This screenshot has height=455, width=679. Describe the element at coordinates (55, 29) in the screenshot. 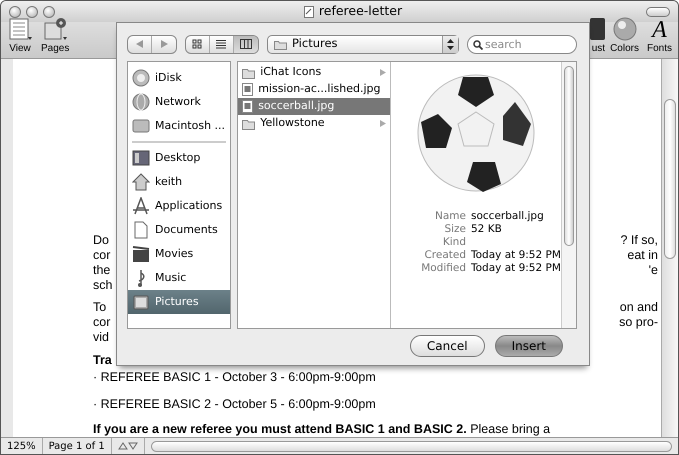

I see `add-page-icon` at that location.